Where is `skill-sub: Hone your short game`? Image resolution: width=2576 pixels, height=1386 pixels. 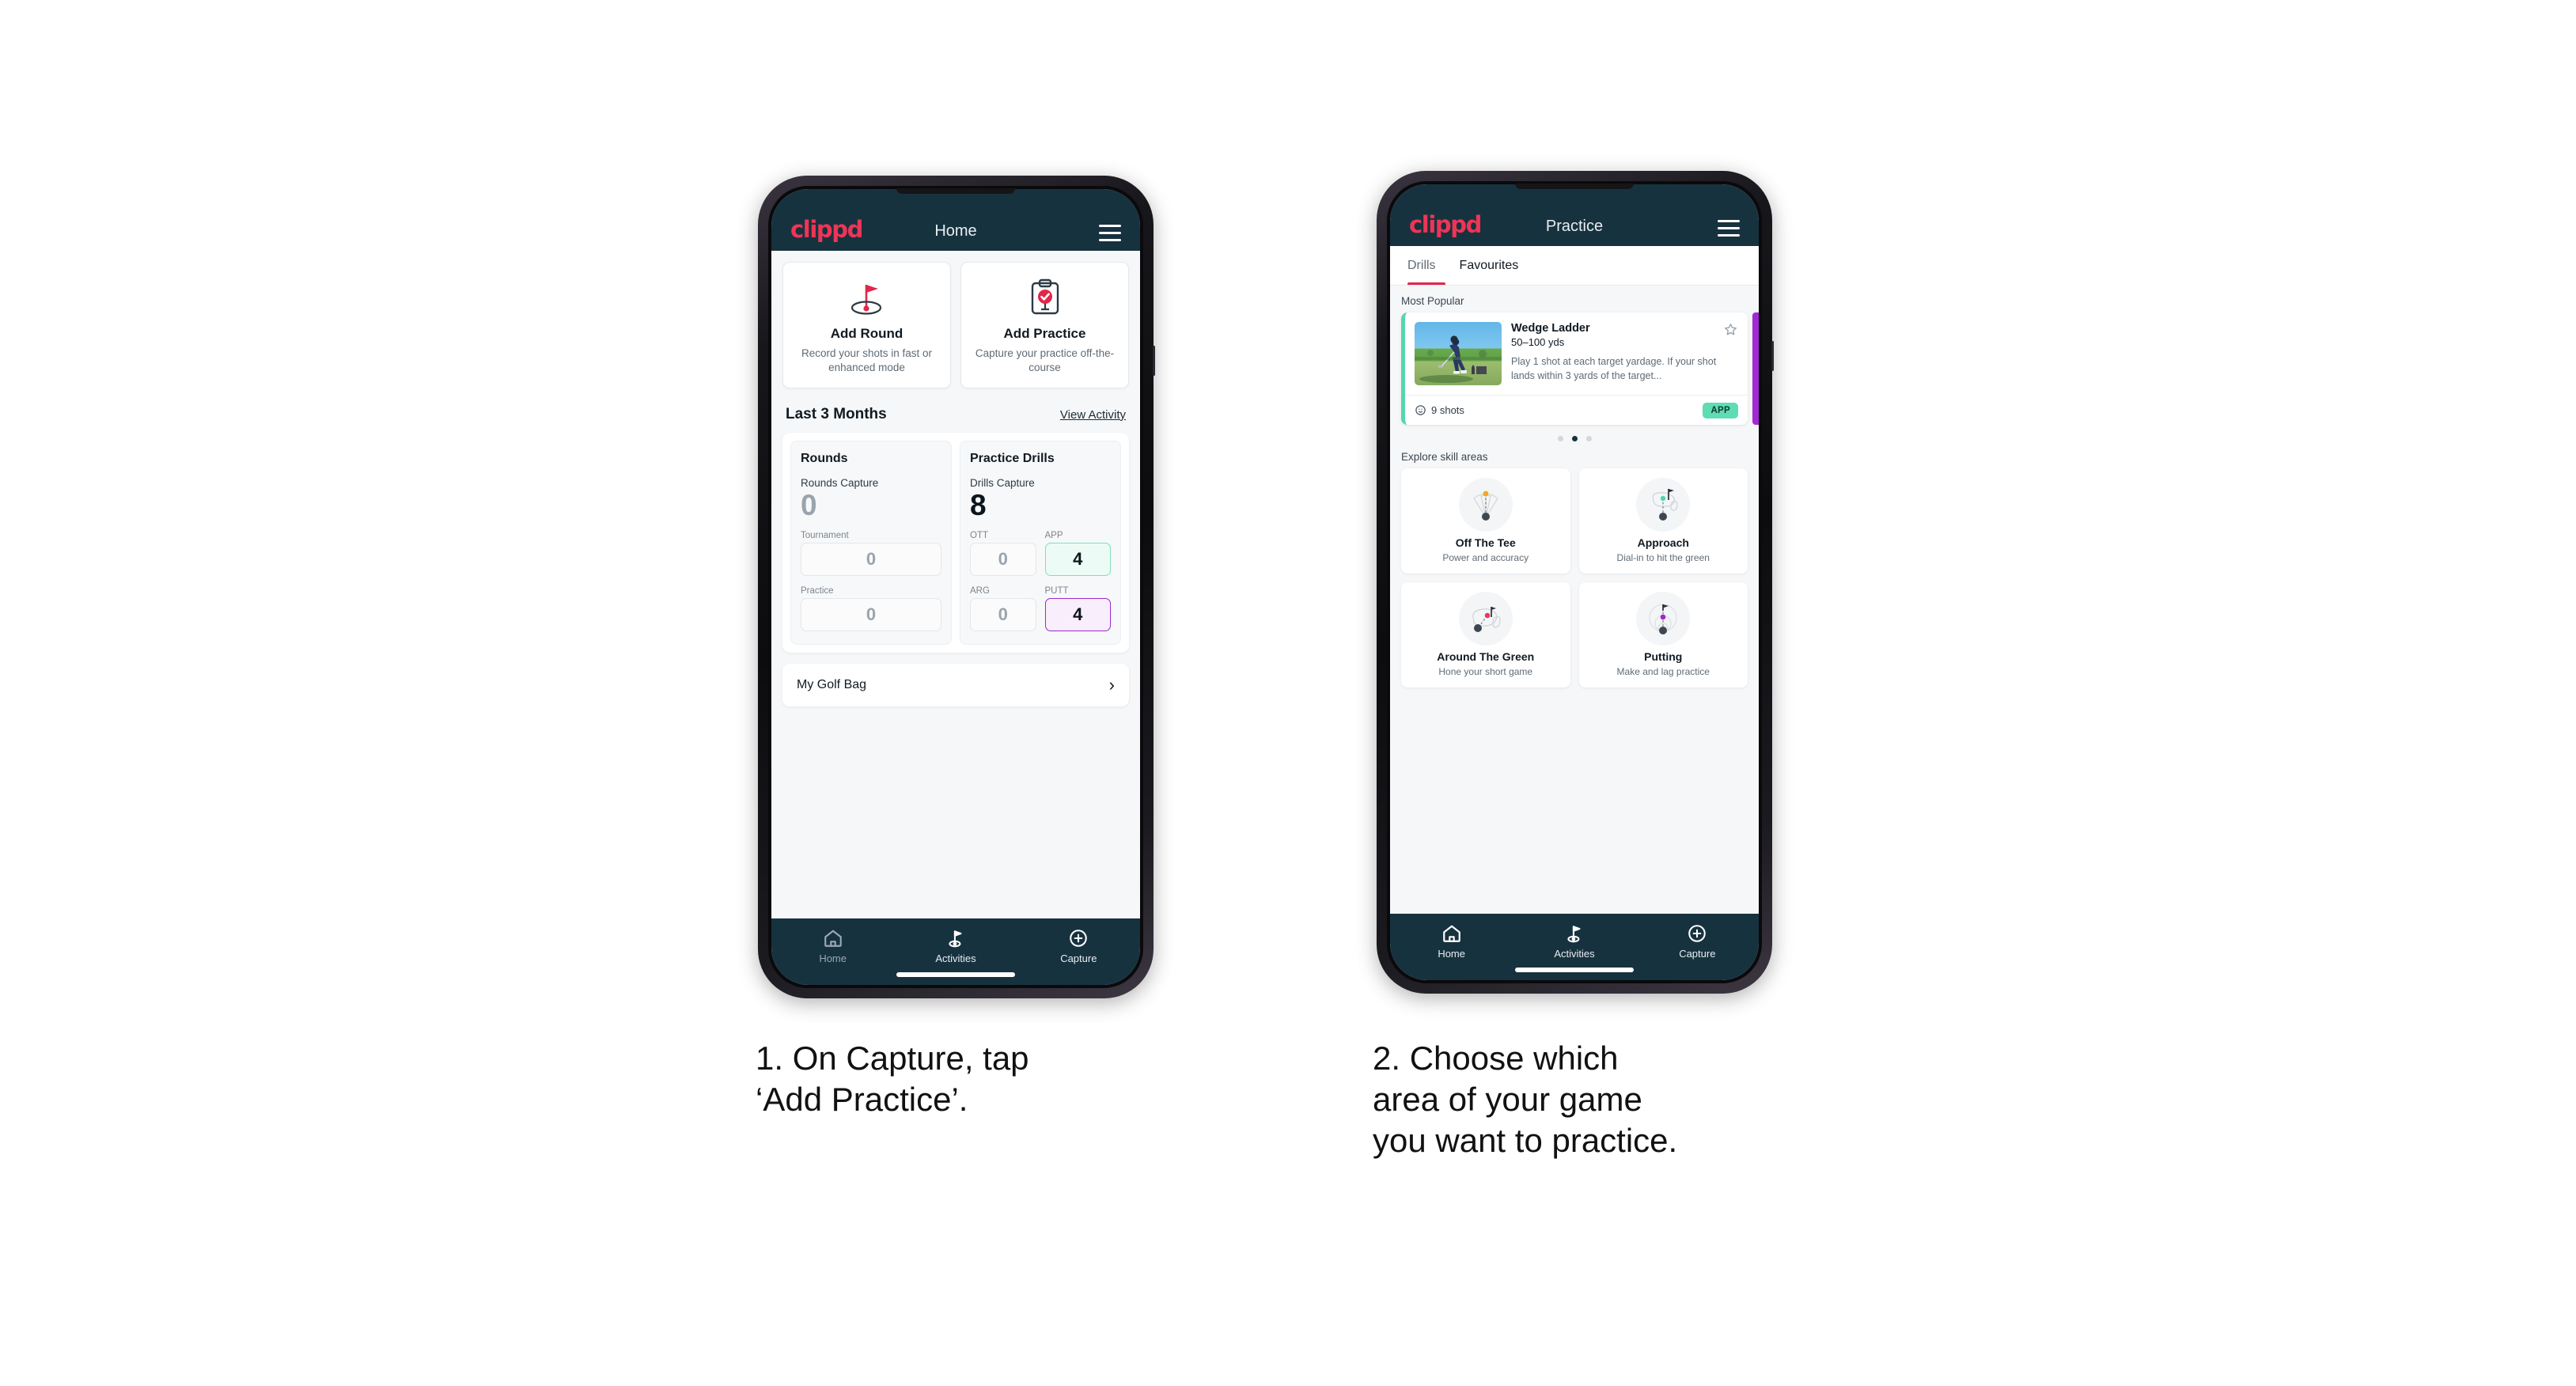 skill-sub: Hone your short game is located at coordinates (1485, 671).